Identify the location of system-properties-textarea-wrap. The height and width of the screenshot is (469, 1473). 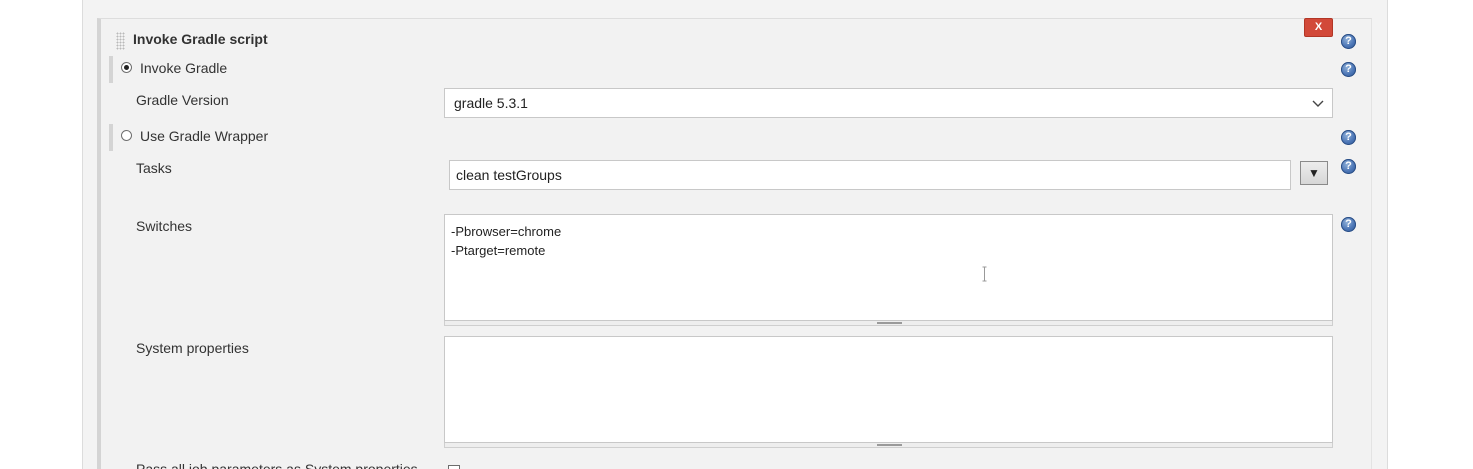
(888, 392).